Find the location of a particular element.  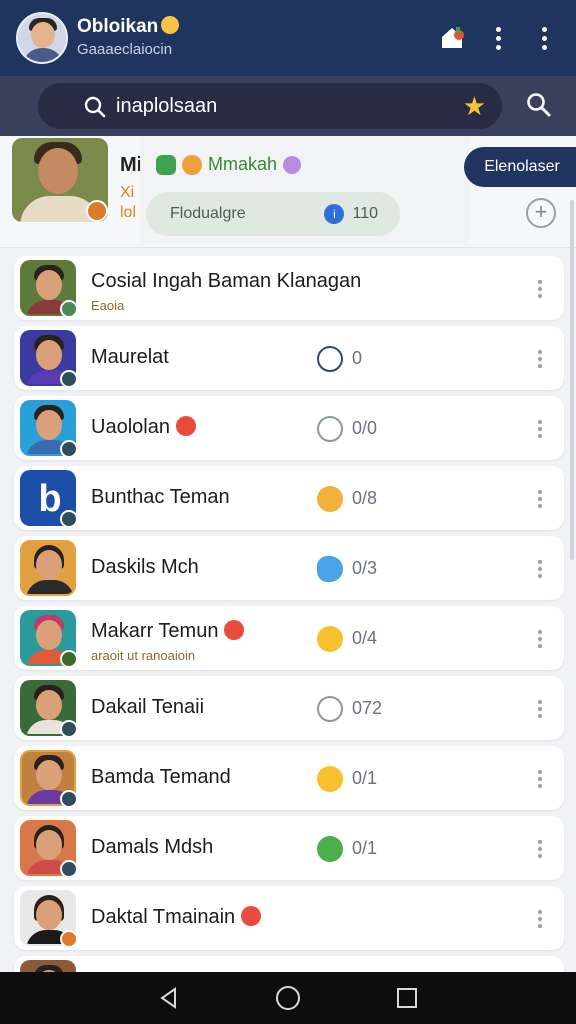

list-item is located at coordinates (289, 964).